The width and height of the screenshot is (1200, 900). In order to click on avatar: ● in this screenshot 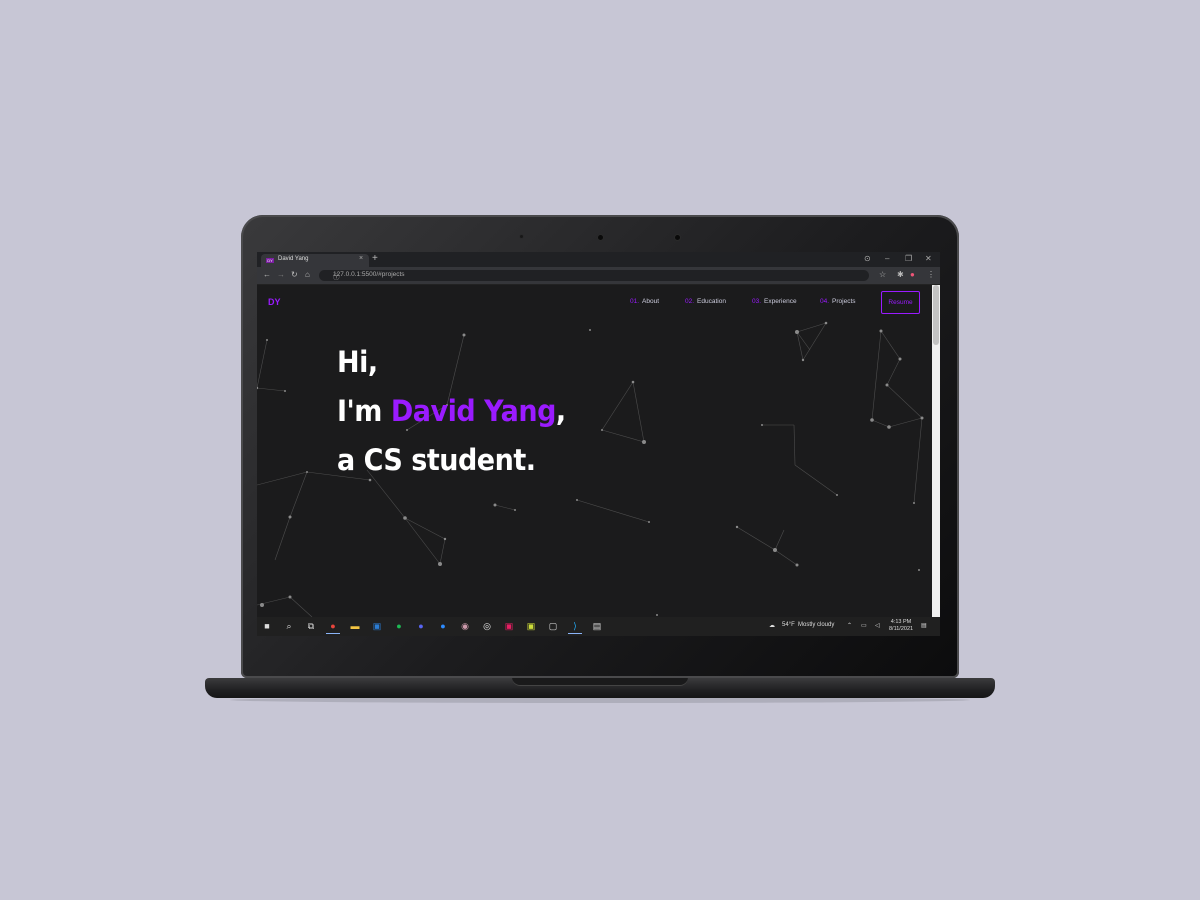, I will do `click(912, 274)`.